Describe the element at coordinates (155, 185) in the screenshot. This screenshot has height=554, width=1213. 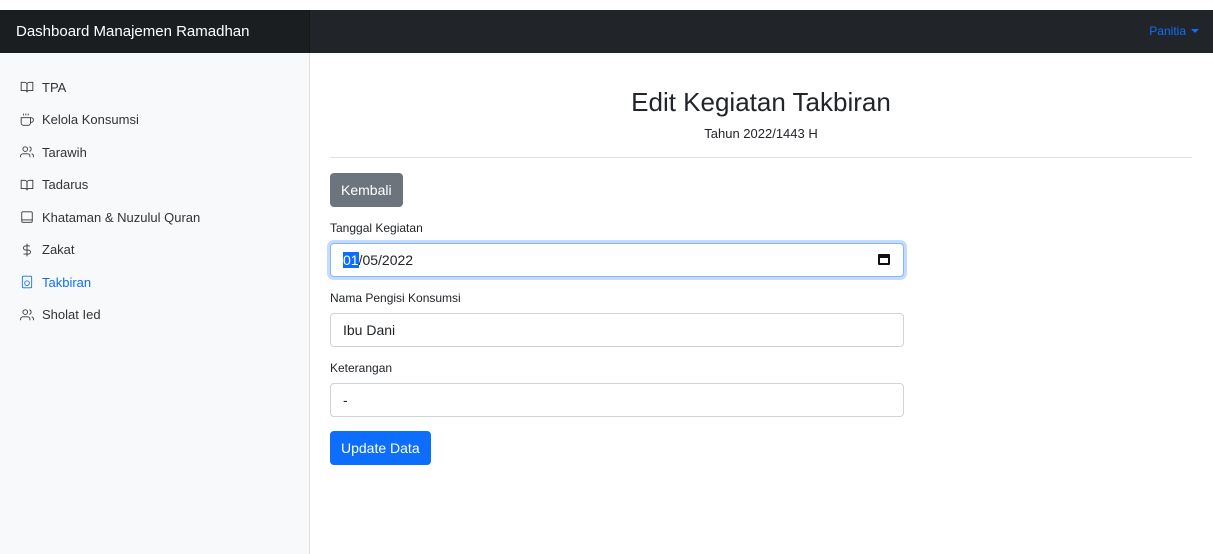
I see `sidebar-item-tadarus: Tadarus` at that location.